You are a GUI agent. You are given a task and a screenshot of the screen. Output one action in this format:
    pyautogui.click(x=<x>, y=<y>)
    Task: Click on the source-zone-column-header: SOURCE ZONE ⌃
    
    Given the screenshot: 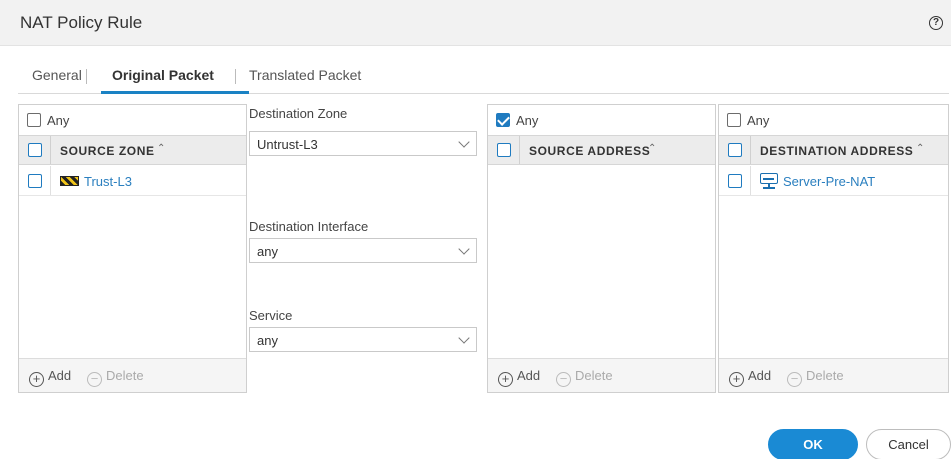 What is the action you would take?
    pyautogui.click(x=132, y=150)
    